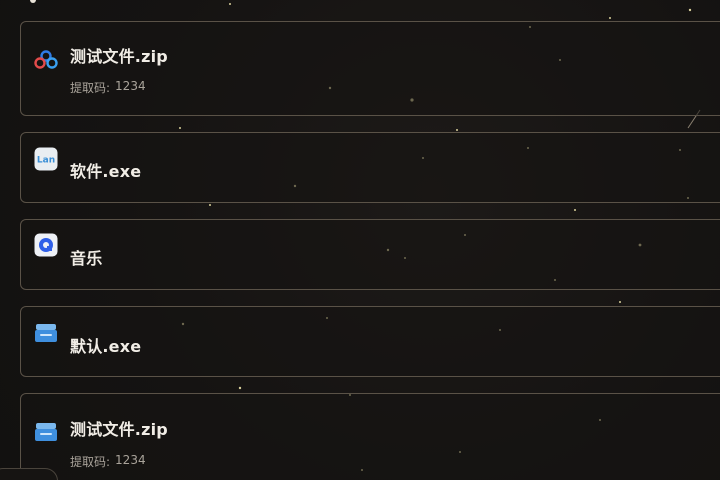 The image size is (720, 480). I want to click on baidu-netdisk-icon, so click(46, 60).